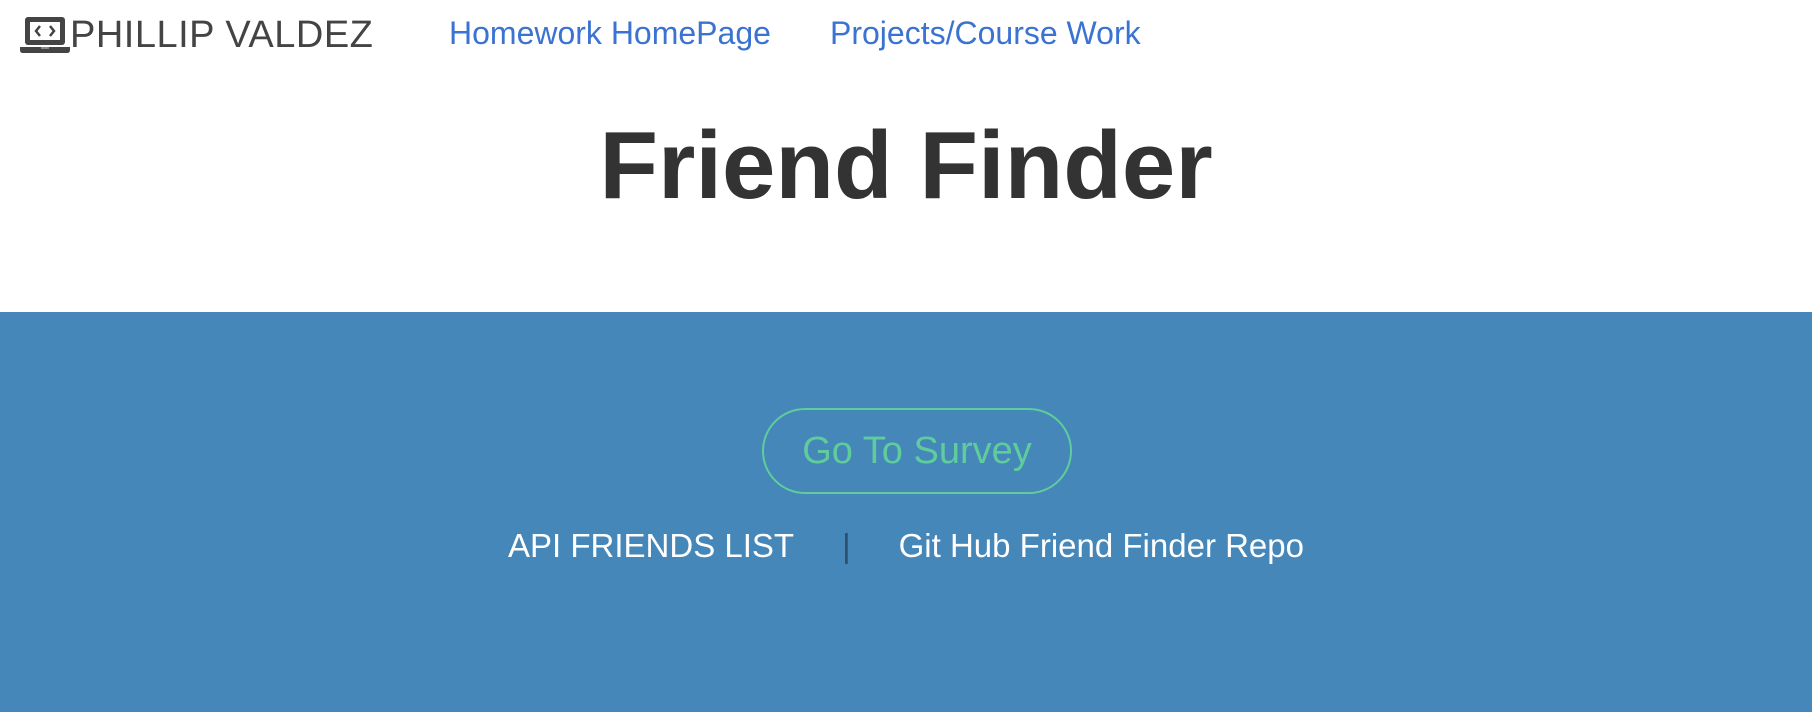 This screenshot has height=712, width=1812. What do you see at coordinates (610, 33) in the screenshot?
I see `nav-link-homework: Homework HomePage` at bounding box center [610, 33].